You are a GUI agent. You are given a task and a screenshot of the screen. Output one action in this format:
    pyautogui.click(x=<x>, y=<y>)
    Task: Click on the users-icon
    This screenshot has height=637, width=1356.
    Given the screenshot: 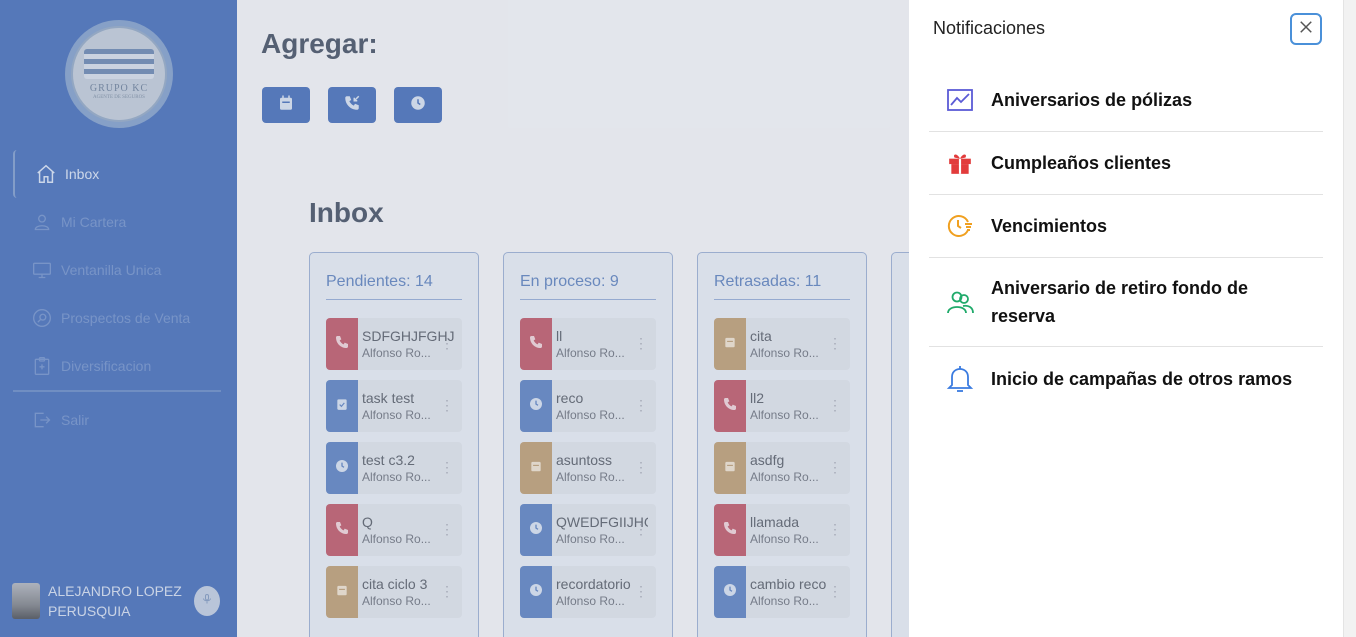 What is the action you would take?
    pyautogui.click(x=960, y=302)
    